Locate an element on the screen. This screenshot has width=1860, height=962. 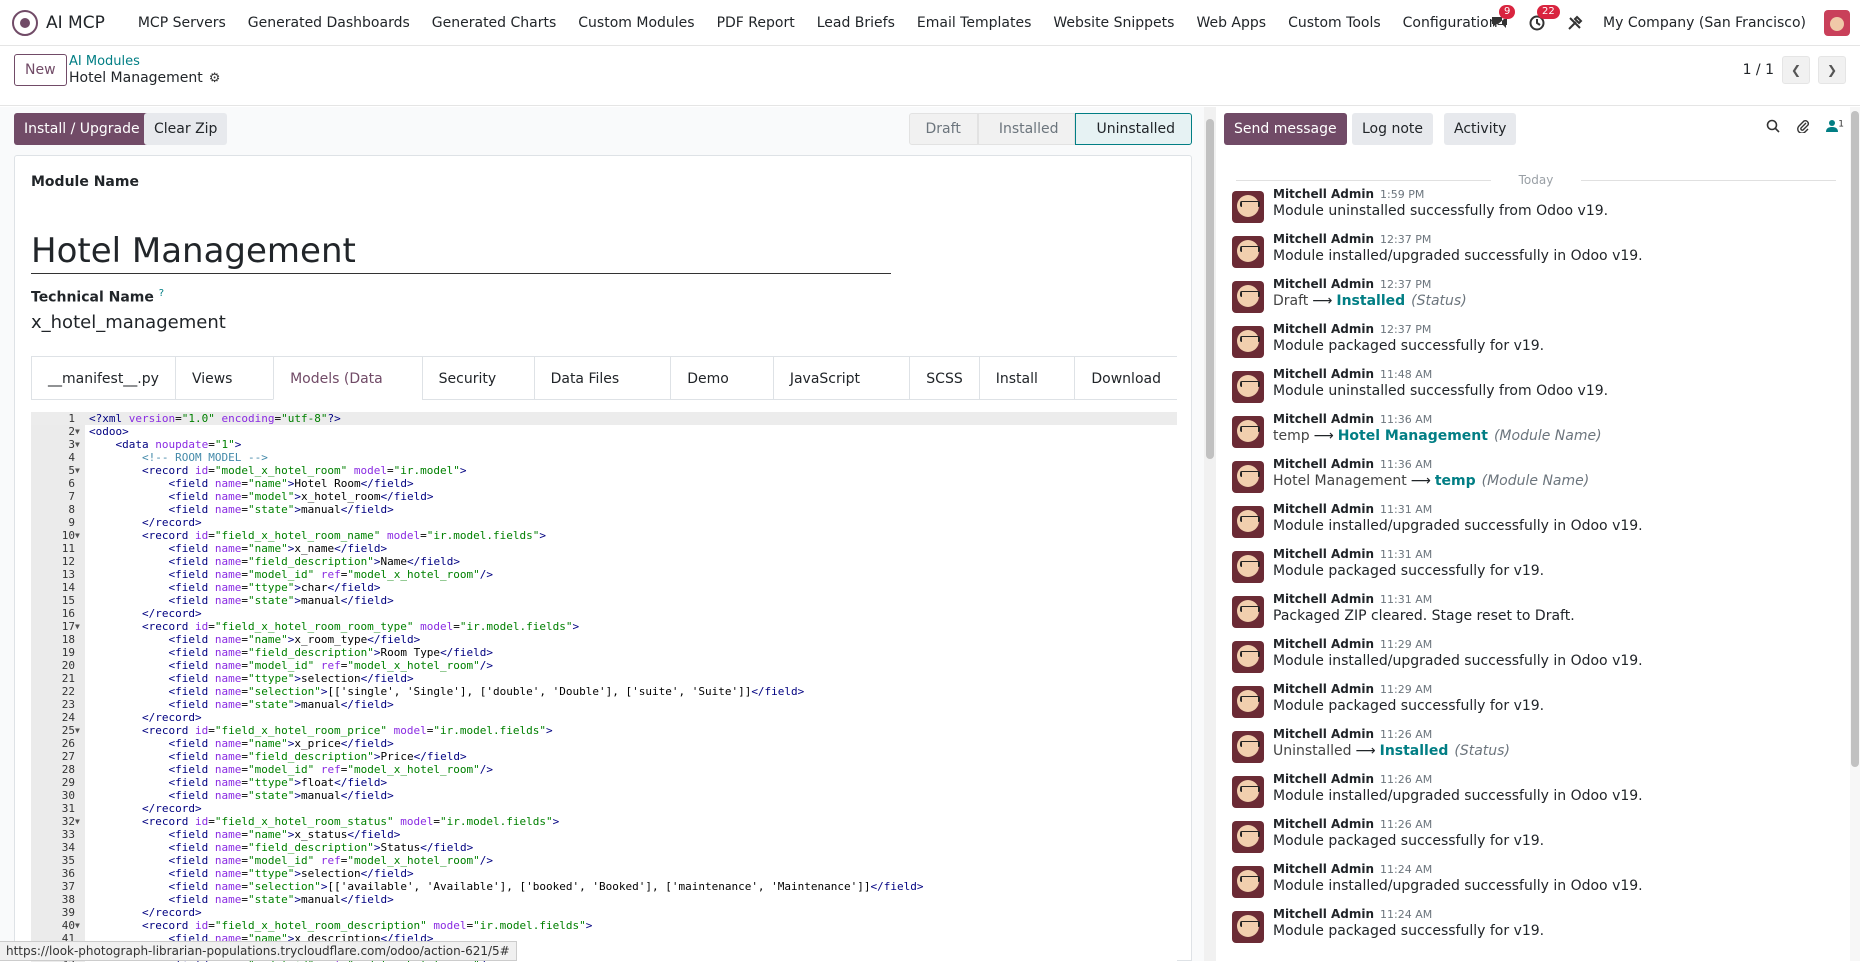
nav-menu-item: Generated Charts is located at coordinates (494, 23).